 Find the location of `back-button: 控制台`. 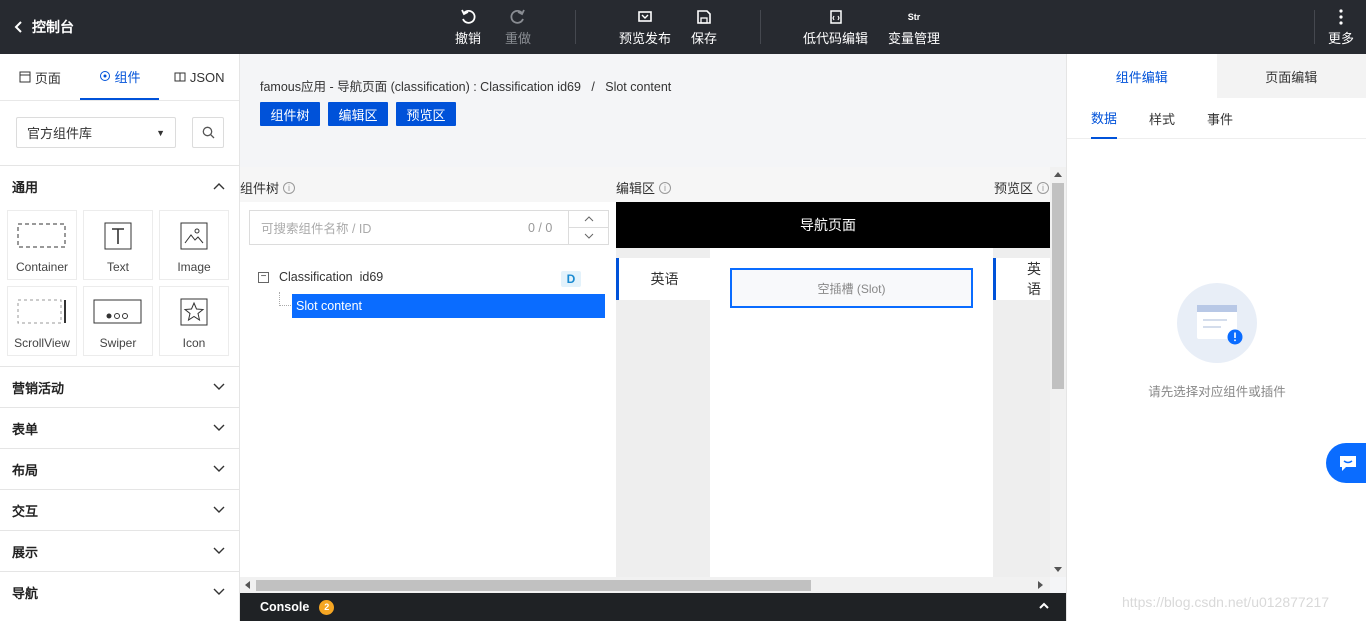

back-button: 控制台 is located at coordinates (44, 27).